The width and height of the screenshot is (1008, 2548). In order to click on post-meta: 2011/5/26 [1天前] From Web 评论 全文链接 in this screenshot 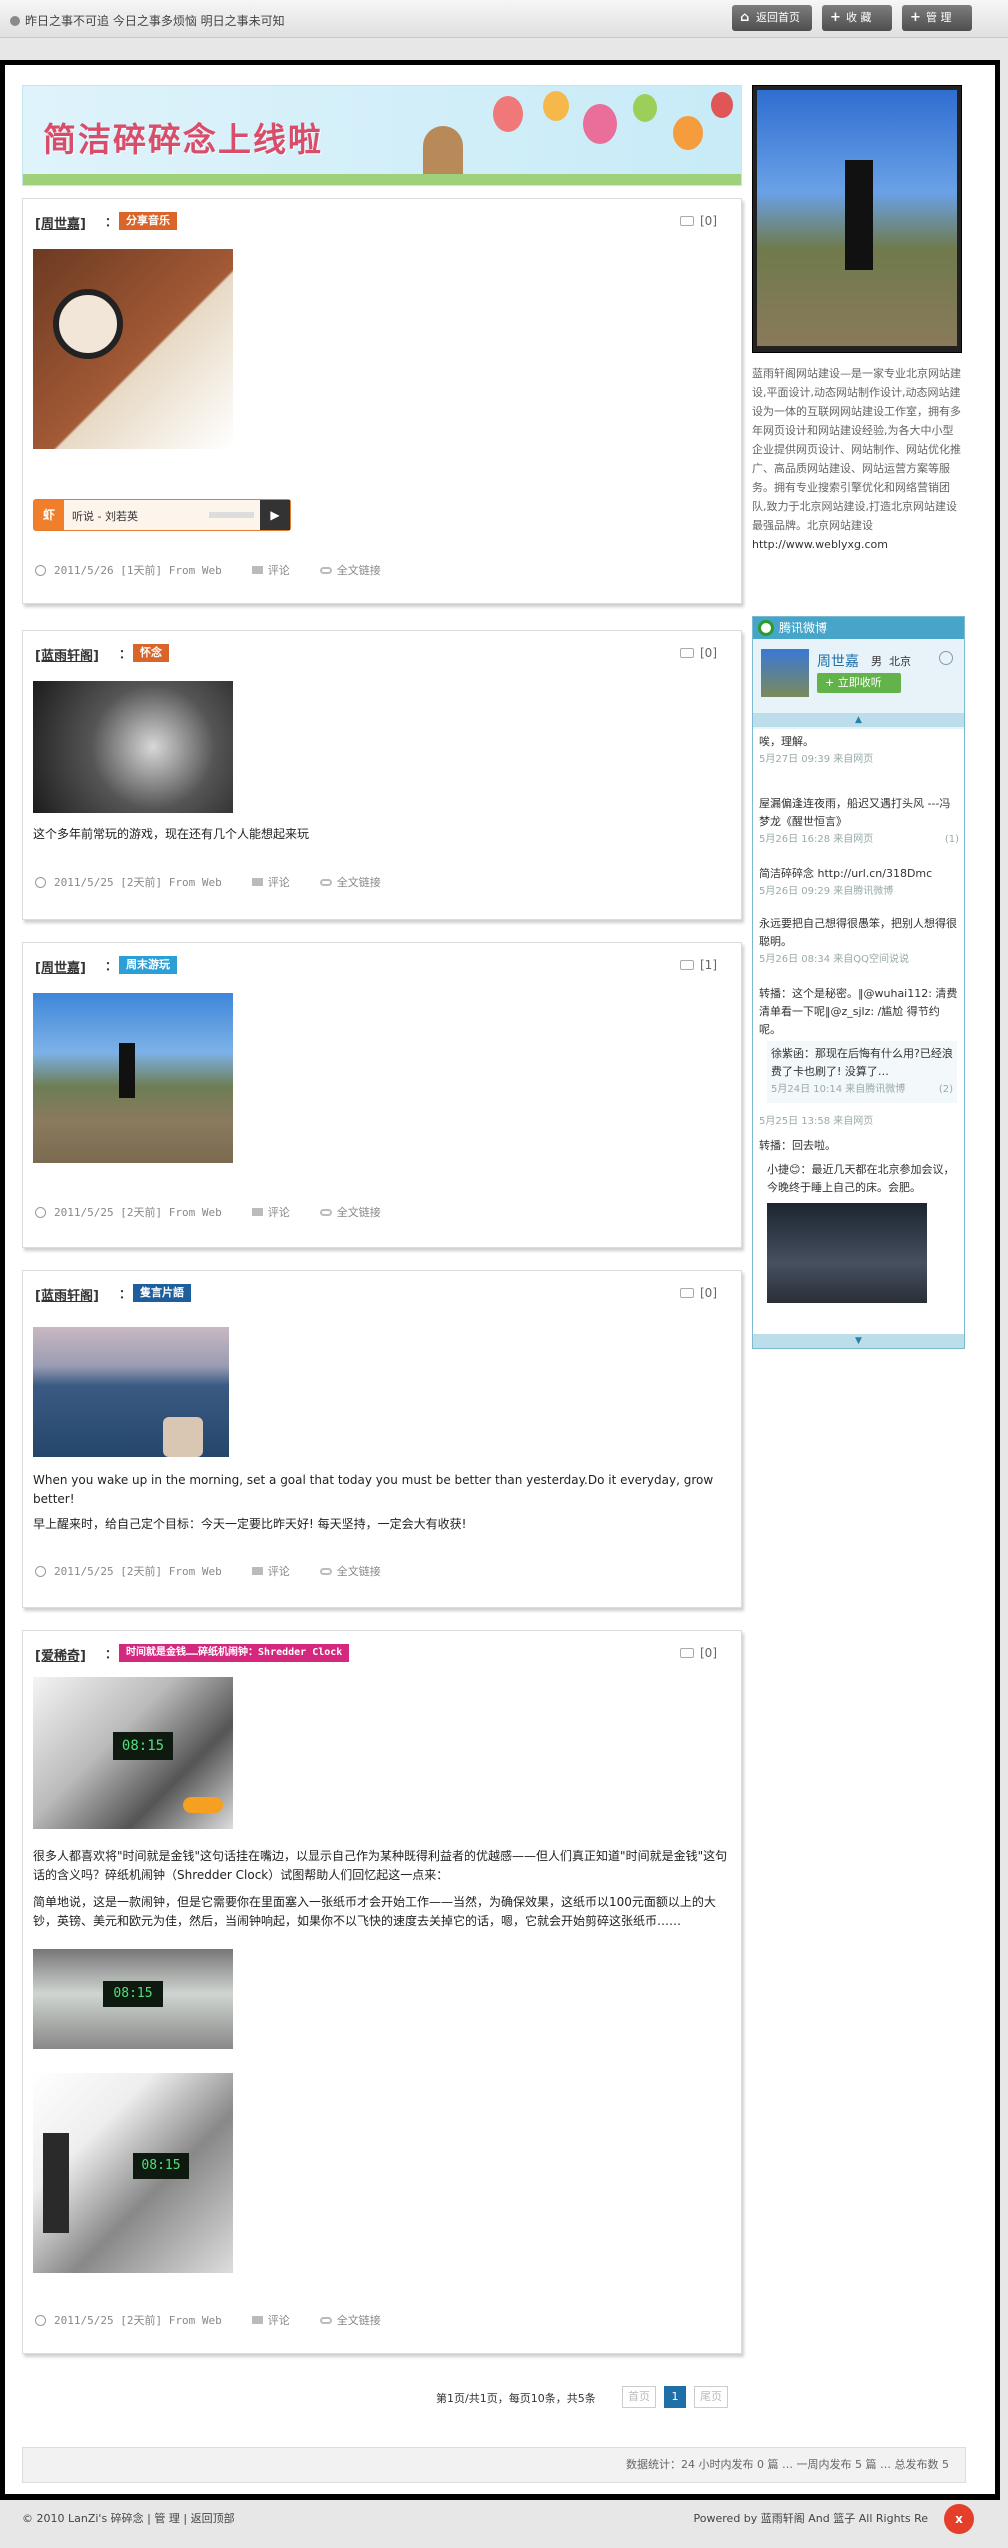, I will do `click(208, 570)`.